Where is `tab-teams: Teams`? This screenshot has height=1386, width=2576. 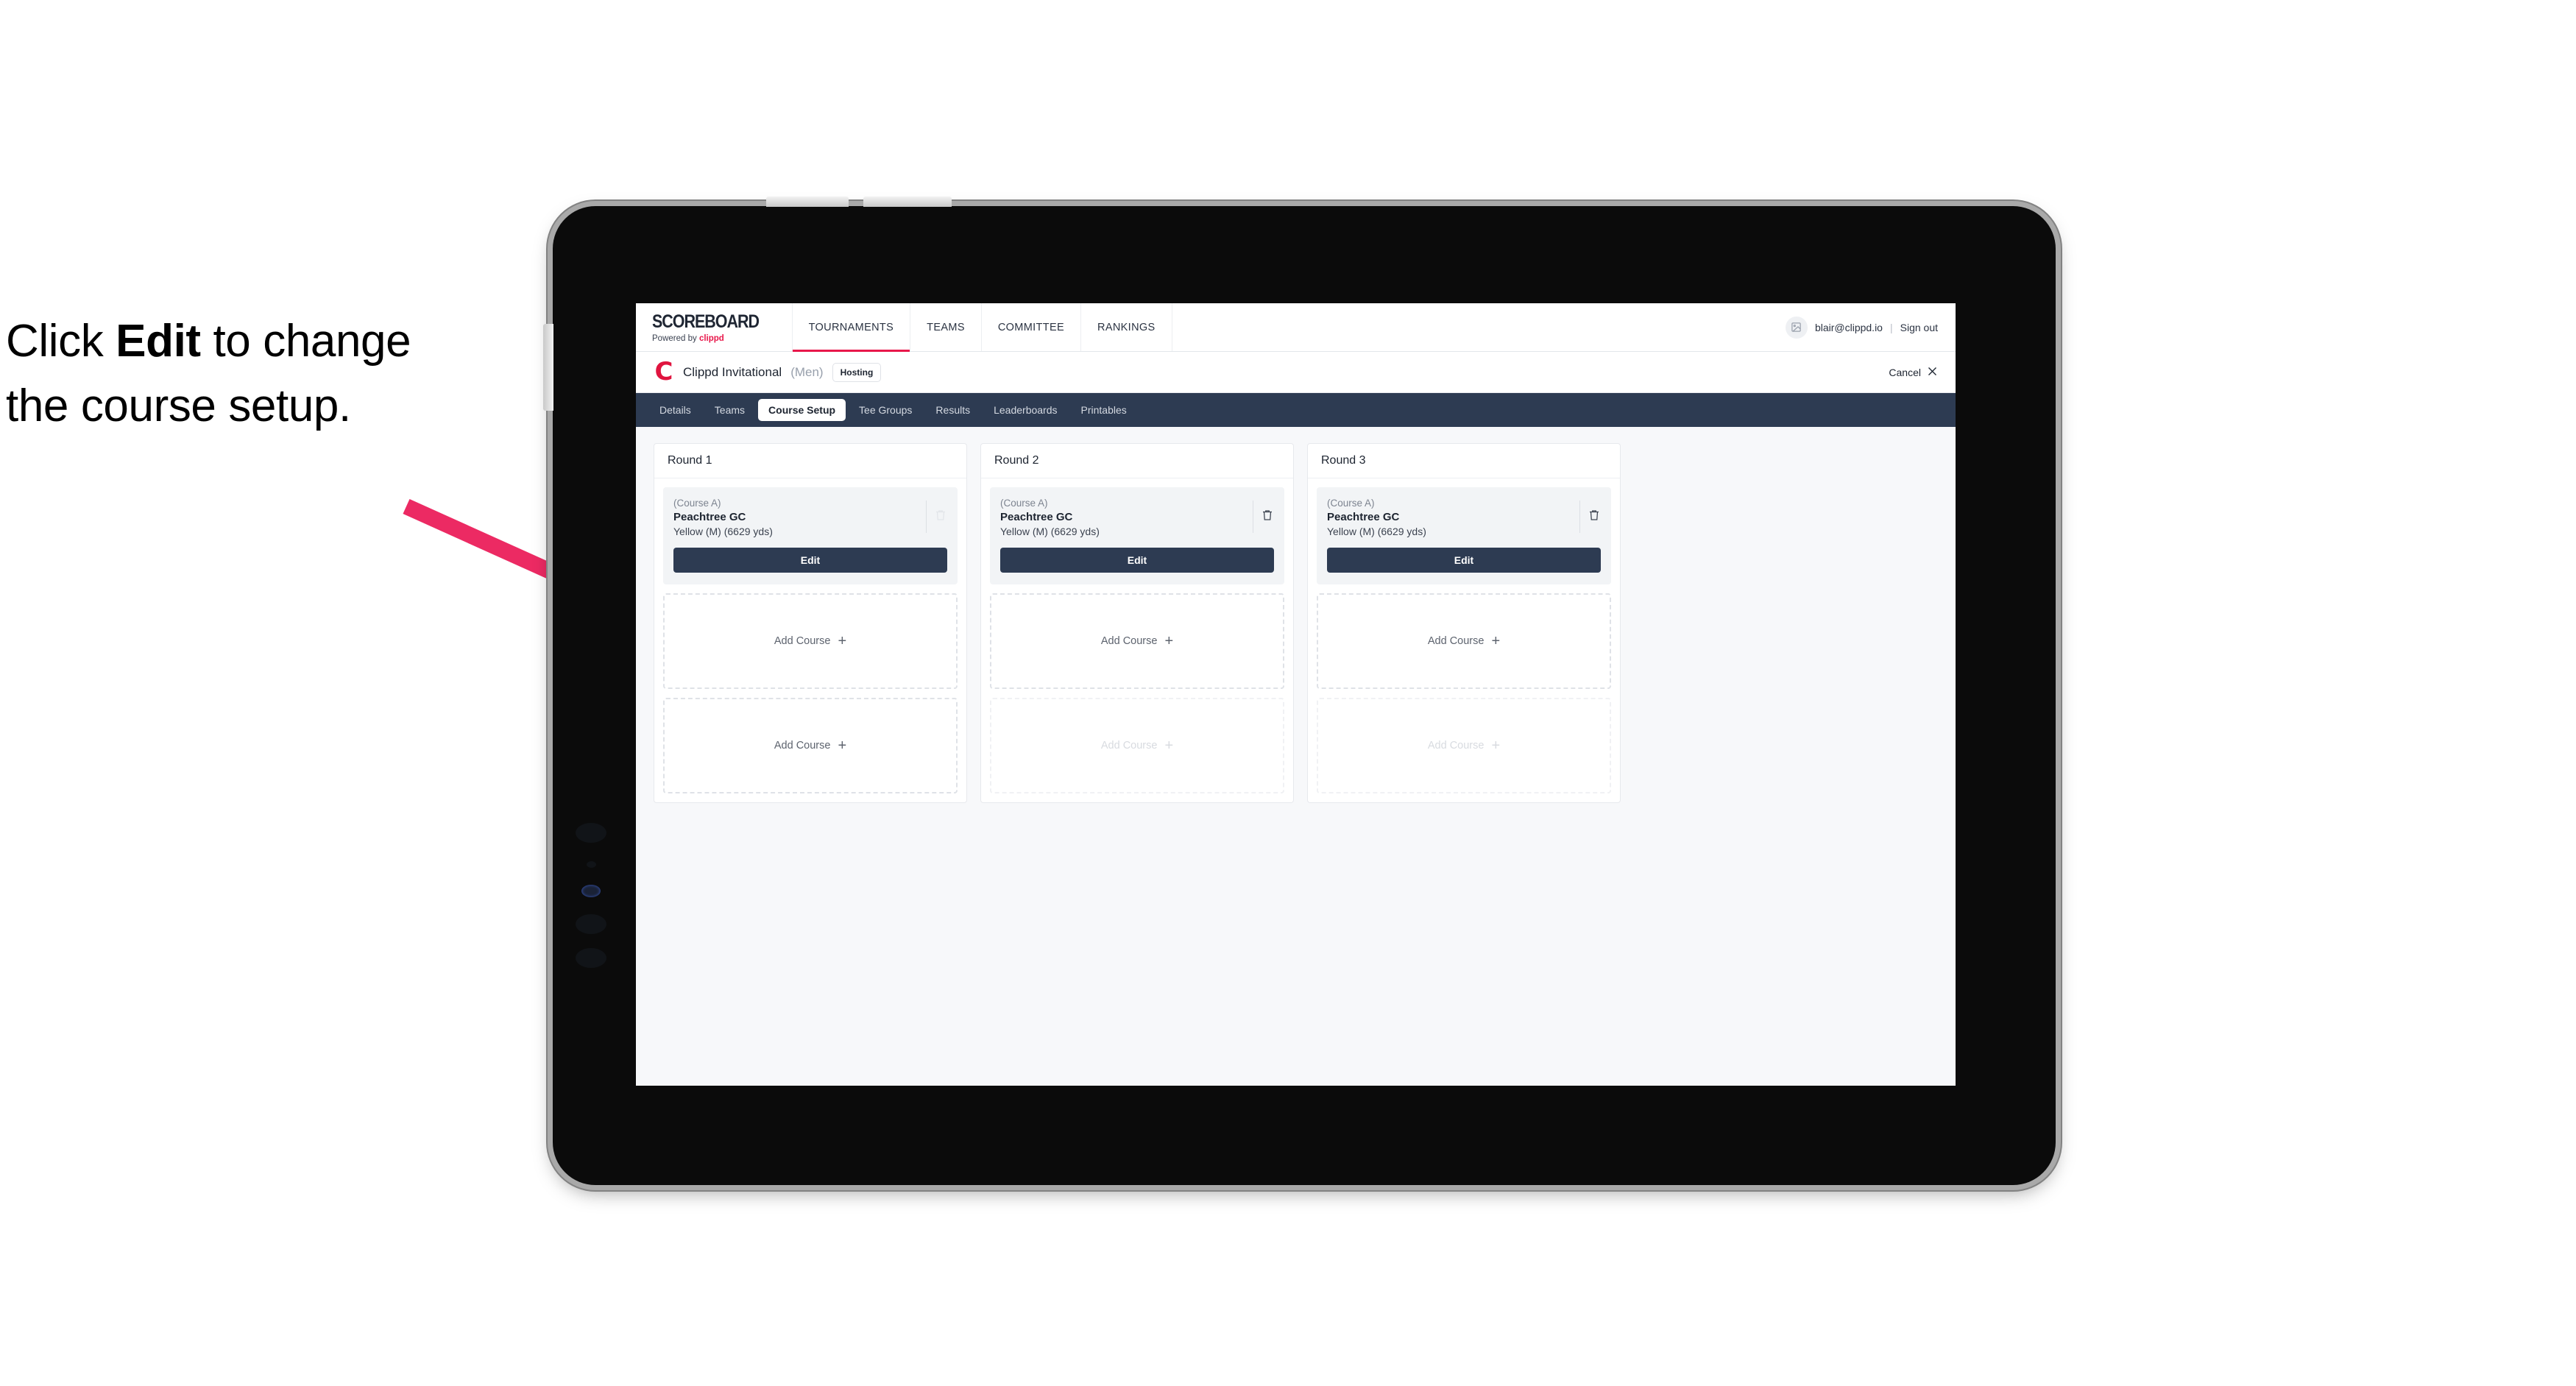
tab-teams: Teams is located at coordinates (729, 410).